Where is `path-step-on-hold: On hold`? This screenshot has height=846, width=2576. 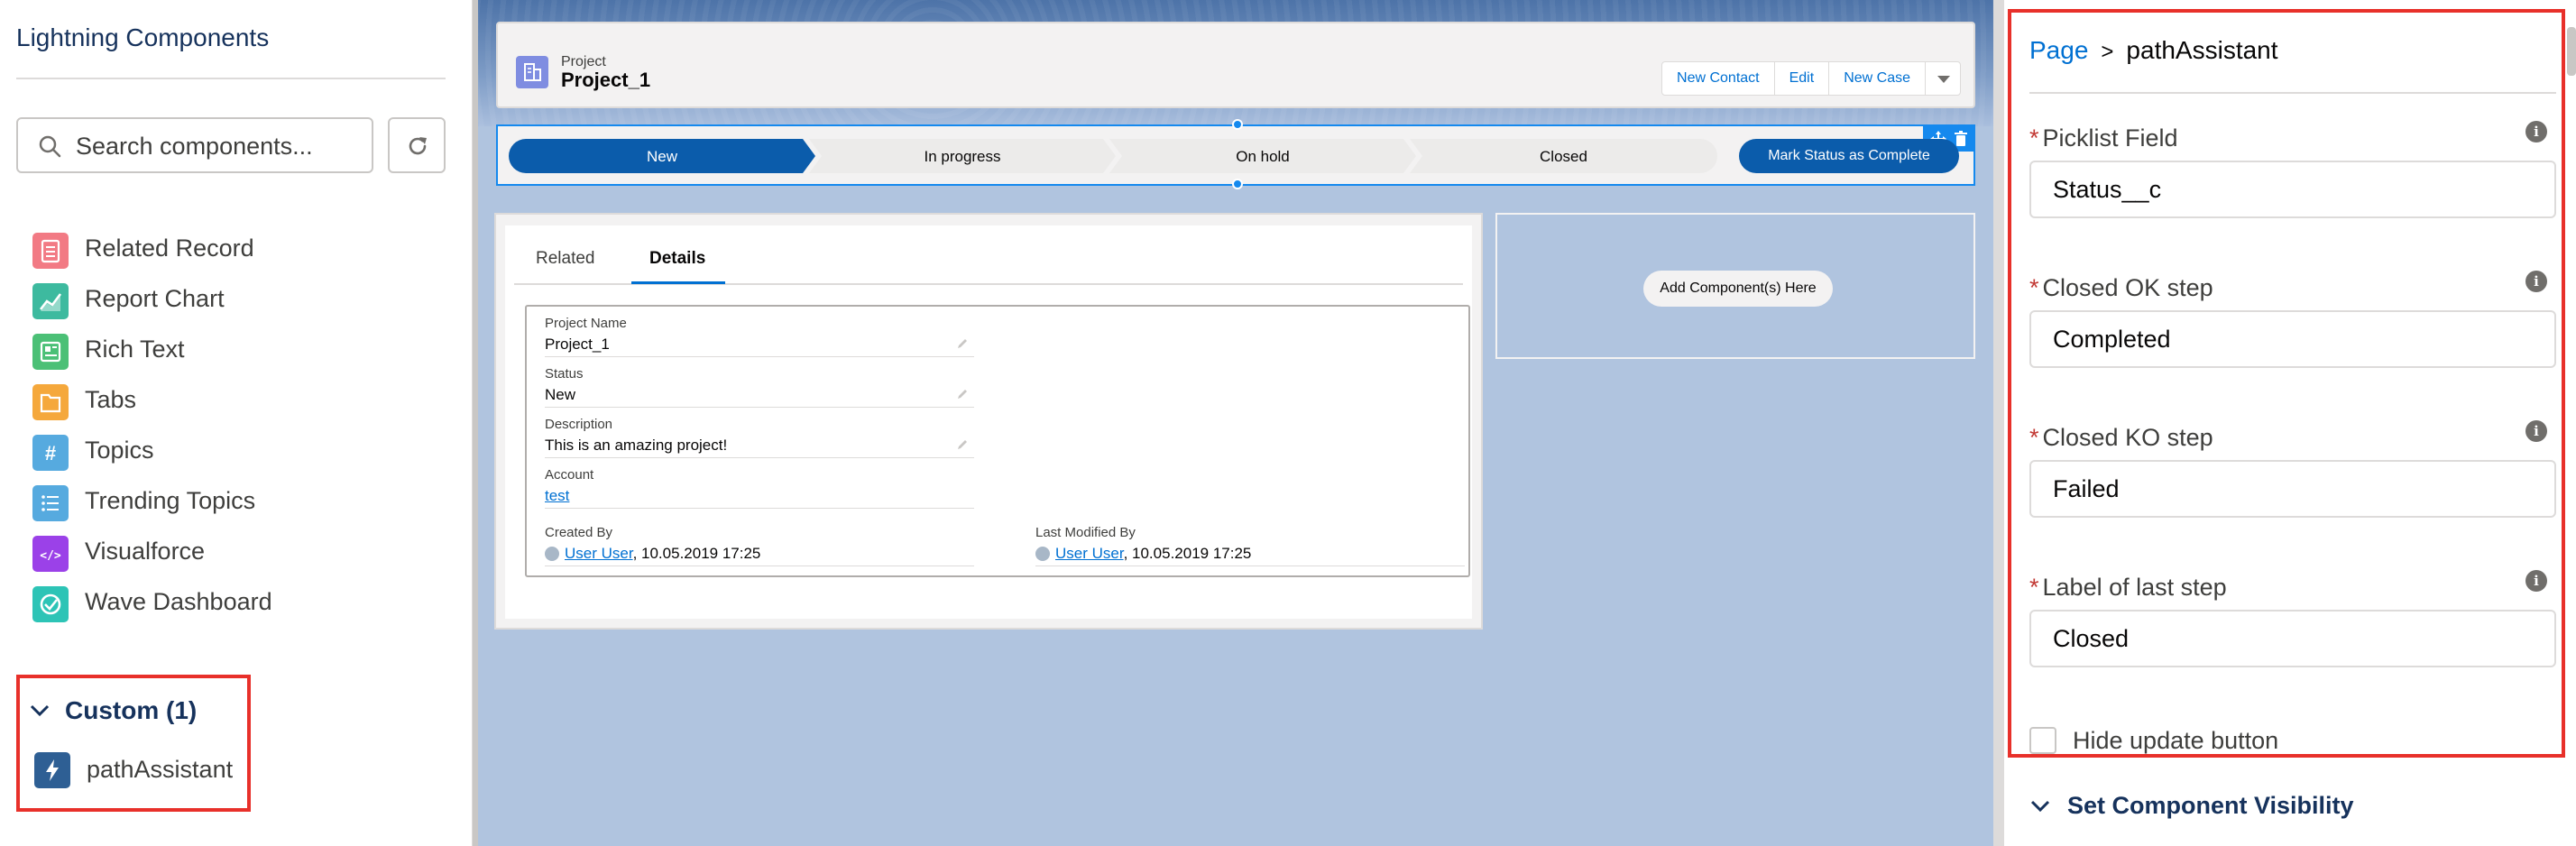 path-step-on-hold: On hold is located at coordinates (1262, 156).